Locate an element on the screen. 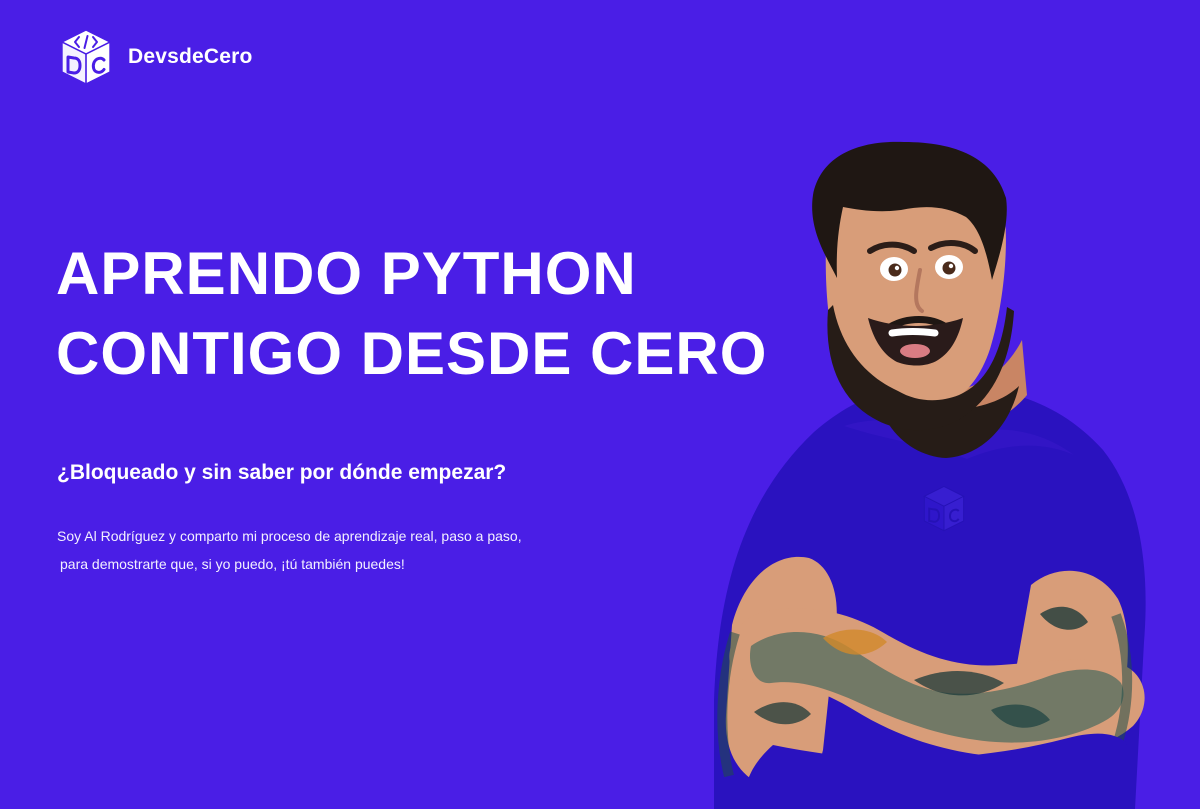 This screenshot has width=1200, height=809. site-header: DevsdeCero is located at coordinates (155, 57).